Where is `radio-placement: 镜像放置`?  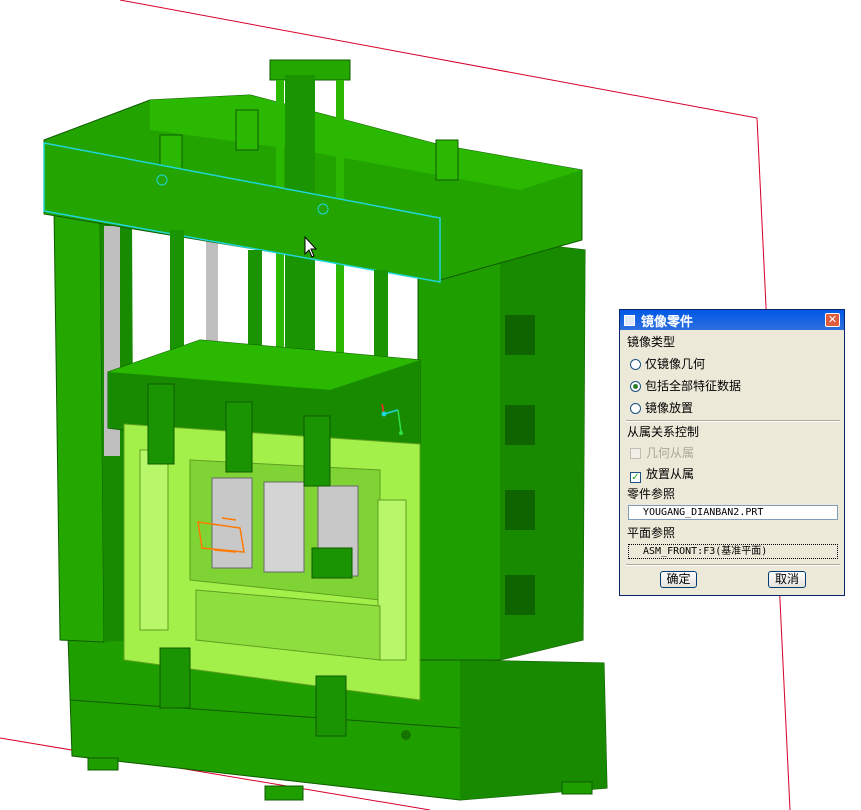 radio-placement: 镜像放置 is located at coordinates (661, 407).